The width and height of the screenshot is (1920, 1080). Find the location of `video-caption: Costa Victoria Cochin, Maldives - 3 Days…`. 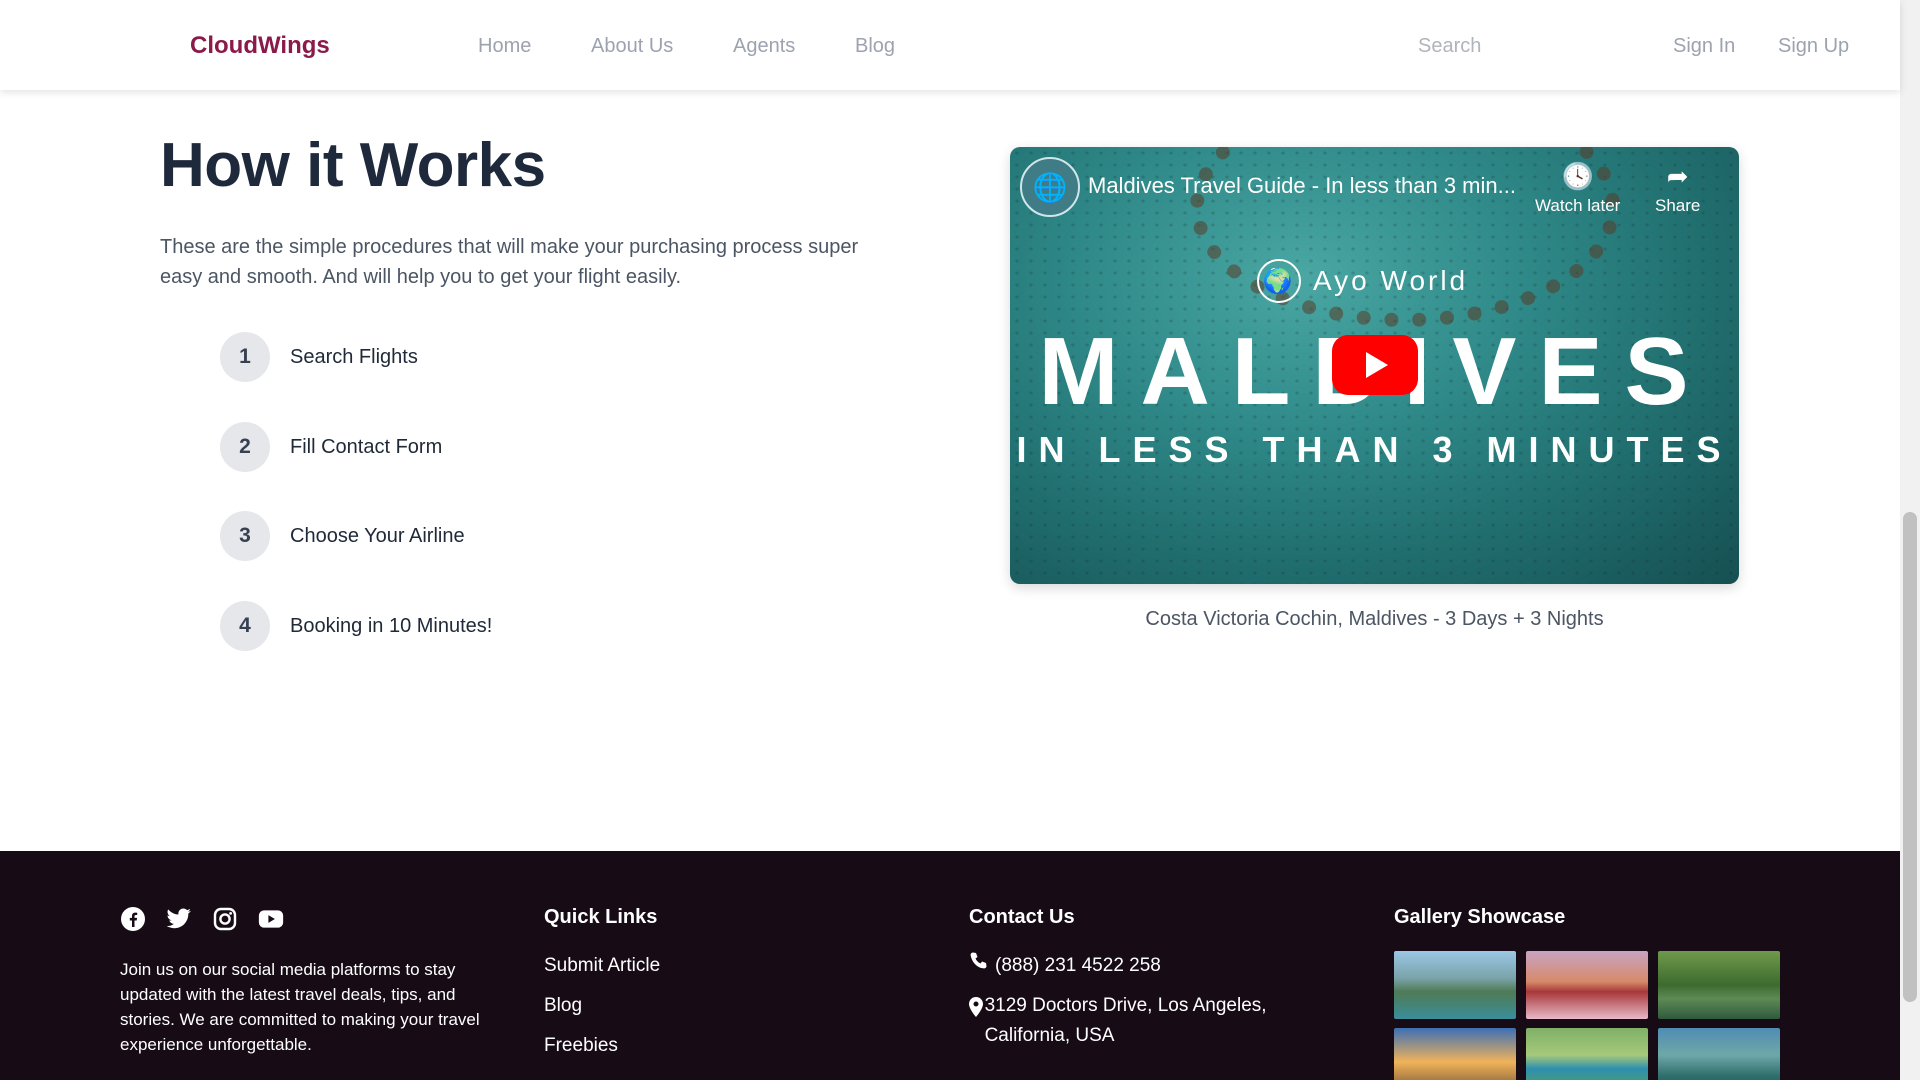

video-caption: Costa Victoria Cochin, Maldives - 3 Days… is located at coordinates (1374, 619).